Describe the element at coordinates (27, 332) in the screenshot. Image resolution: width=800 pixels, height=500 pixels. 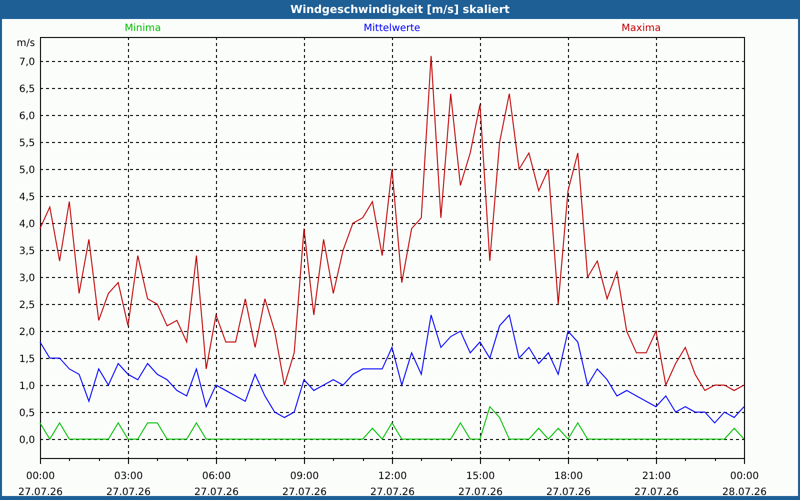
I see `y-tick-label: 2,0` at that location.